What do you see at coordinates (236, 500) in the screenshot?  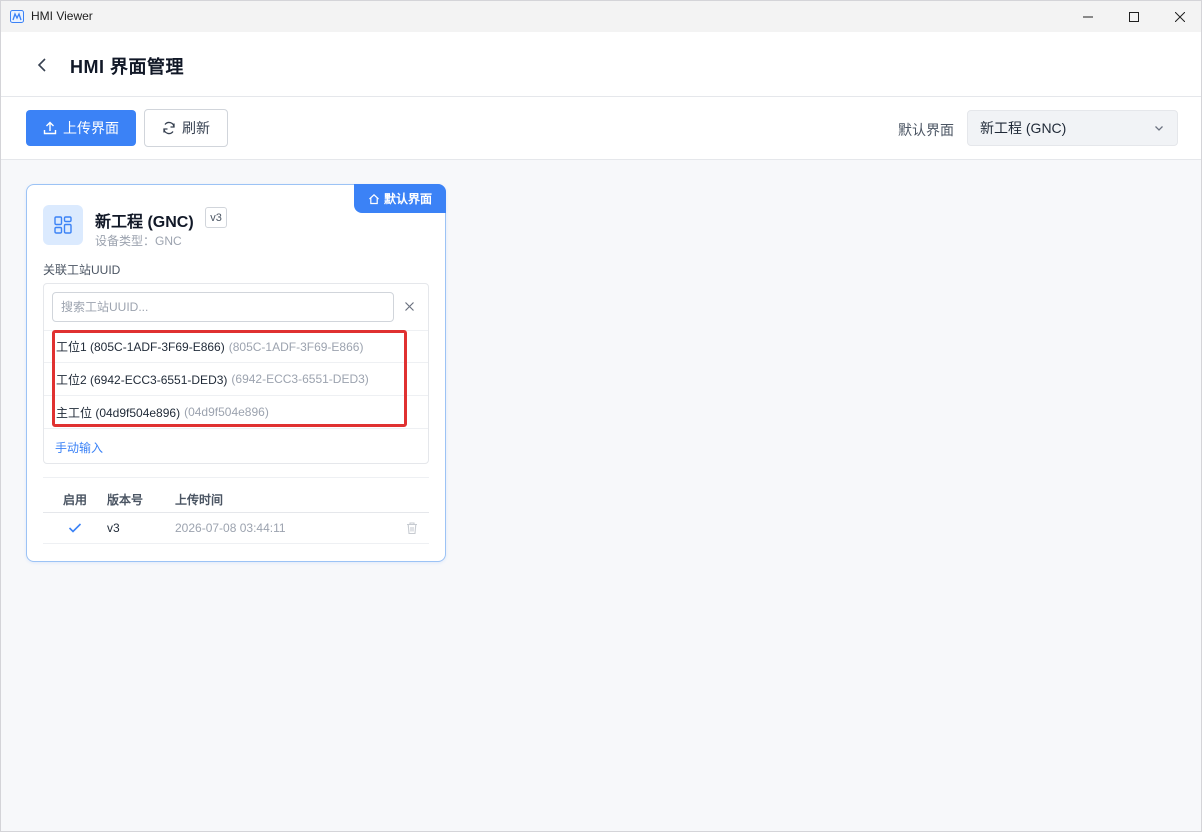 I see `table-header: 启用 版本号 上传时间` at bounding box center [236, 500].